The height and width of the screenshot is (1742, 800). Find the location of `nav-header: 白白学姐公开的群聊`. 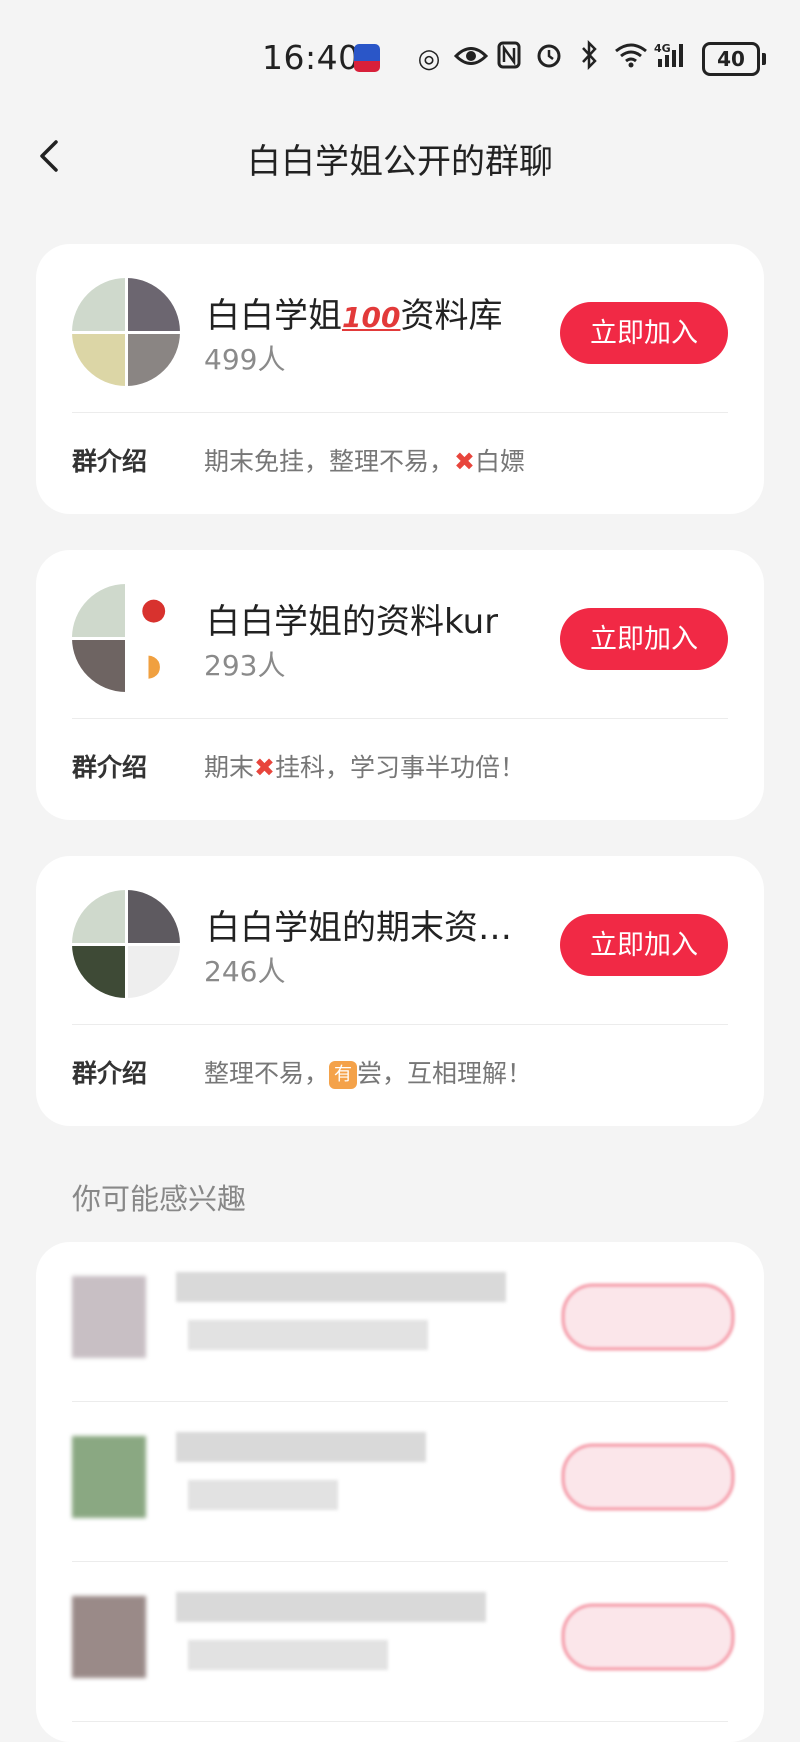

nav-header: 白白学姐公开的群聊 is located at coordinates (400, 156).